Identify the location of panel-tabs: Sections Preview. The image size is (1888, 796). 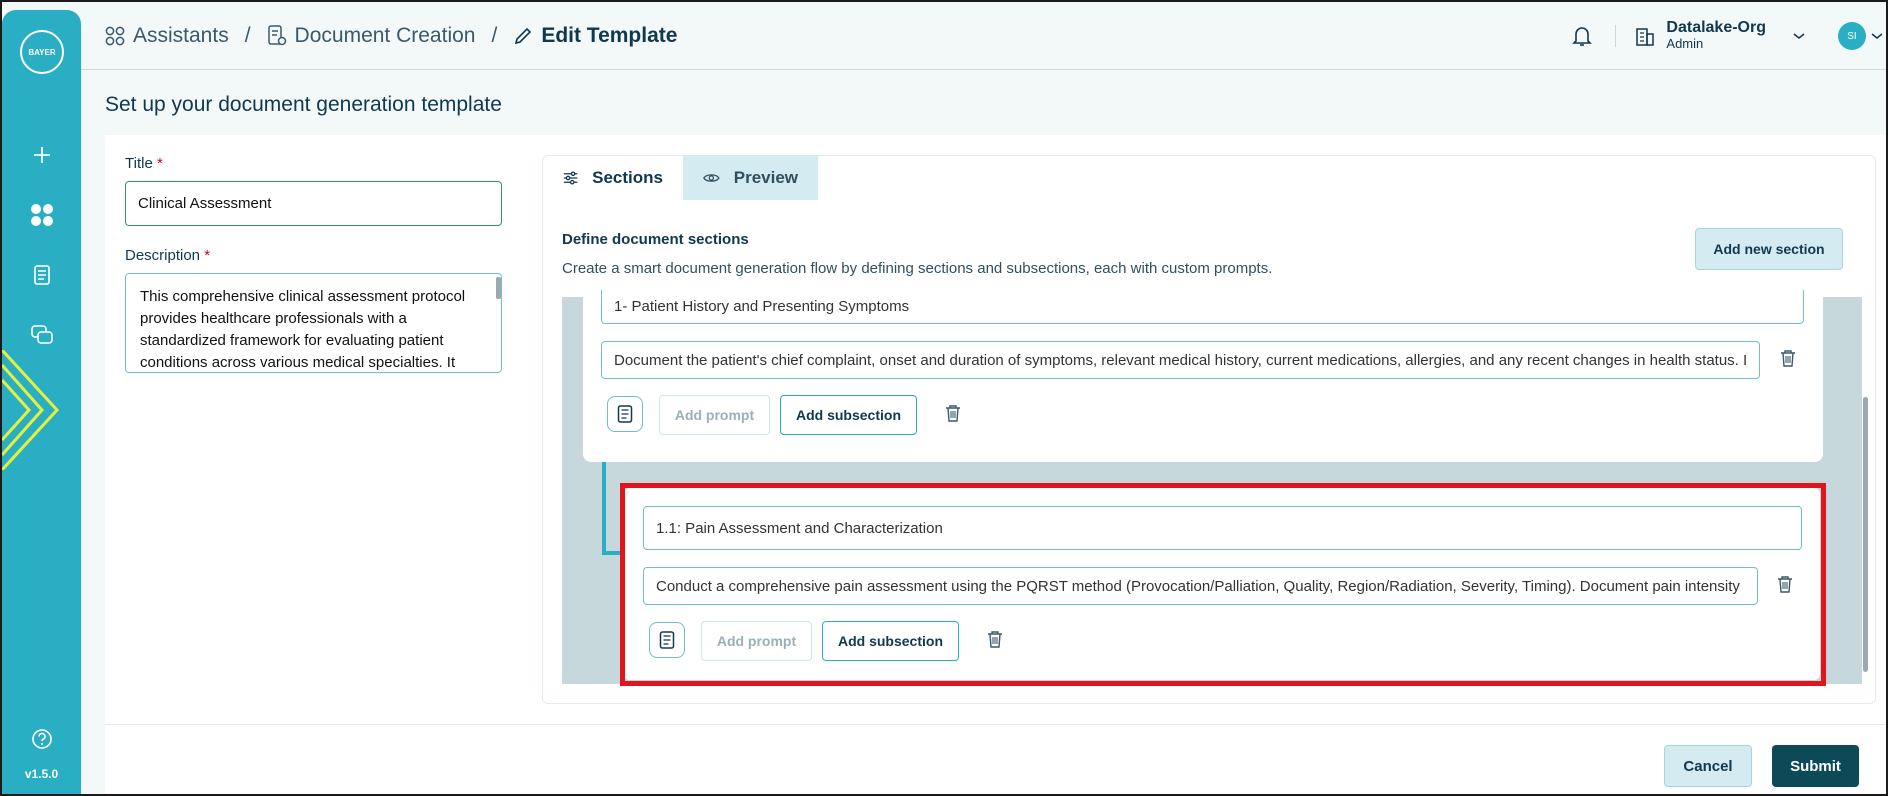
(680, 177).